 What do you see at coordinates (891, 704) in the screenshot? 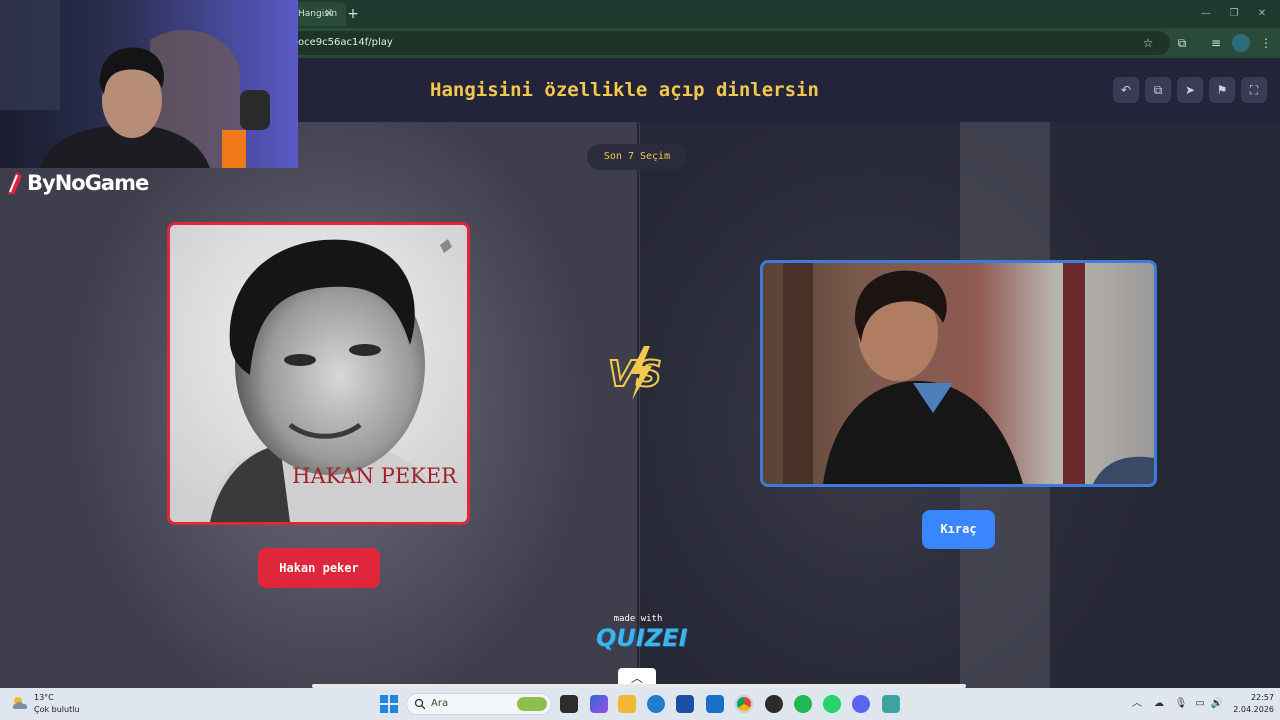
I see `app-icon` at bounding box center [891, 704].